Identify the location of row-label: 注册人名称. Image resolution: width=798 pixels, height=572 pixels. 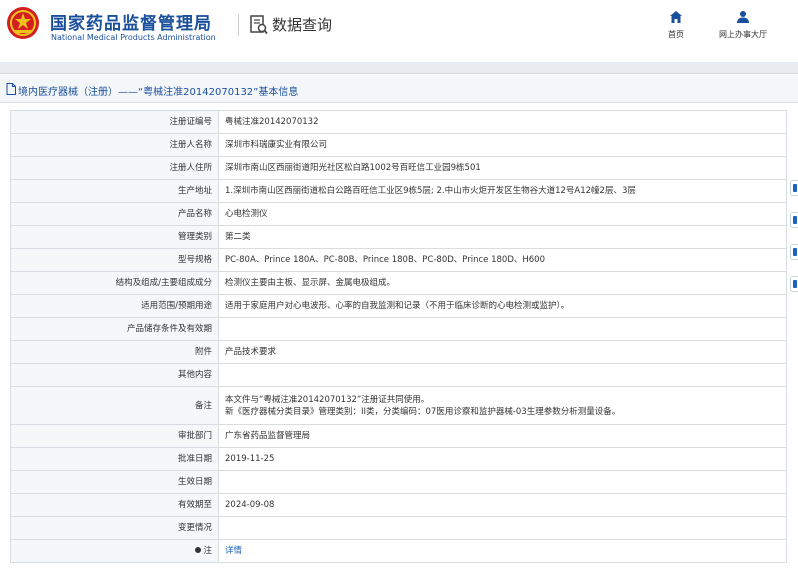
(114, 145).